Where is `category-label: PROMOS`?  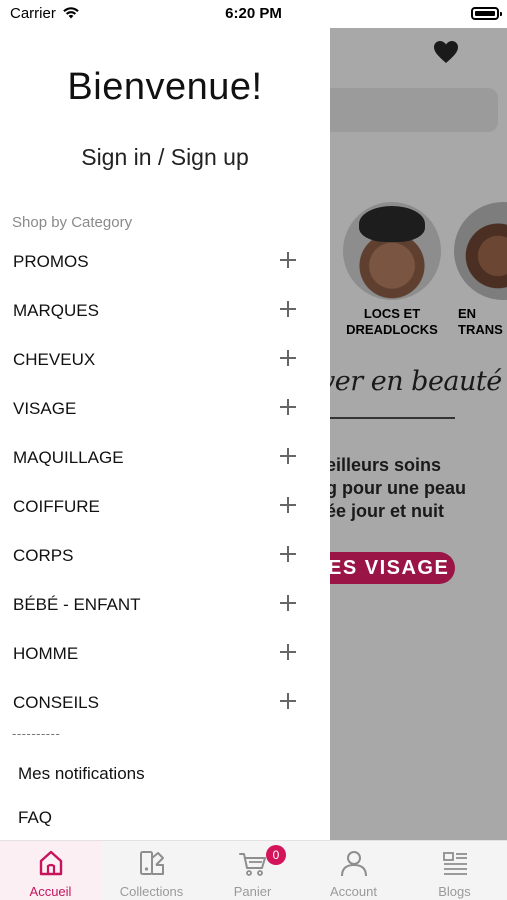
category-label: PROMOS is located at coordinates (51, 261).